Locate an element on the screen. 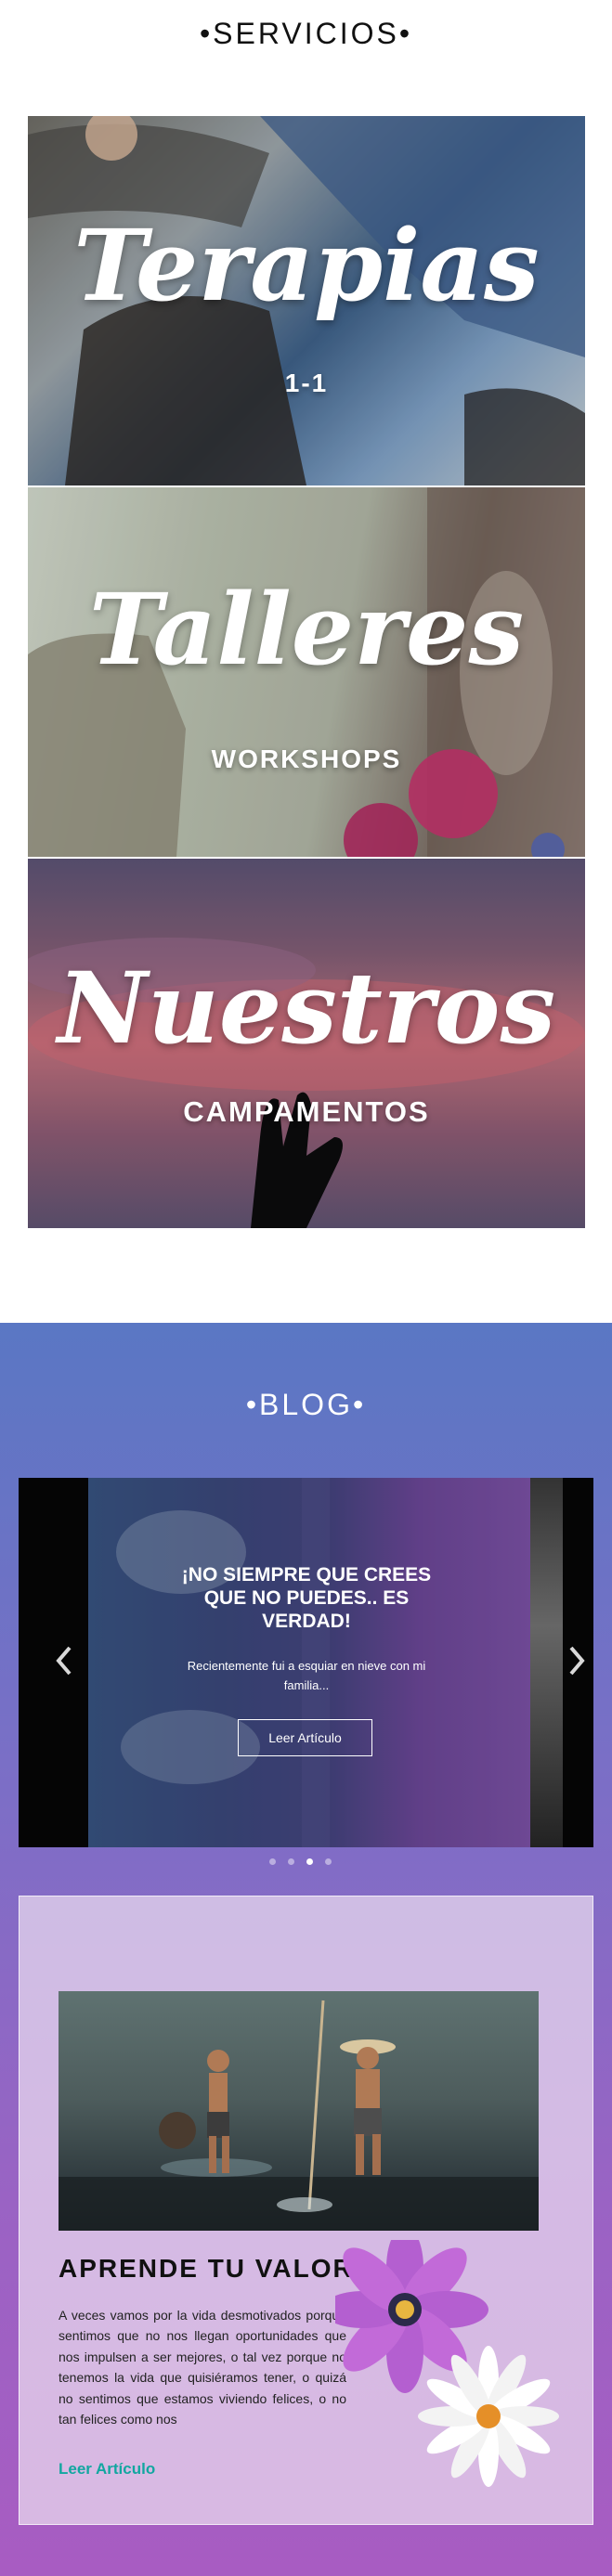 The height and width of the screenshot is (2576, 612). chevron-right-icon is located at coordinates (577, 1660).